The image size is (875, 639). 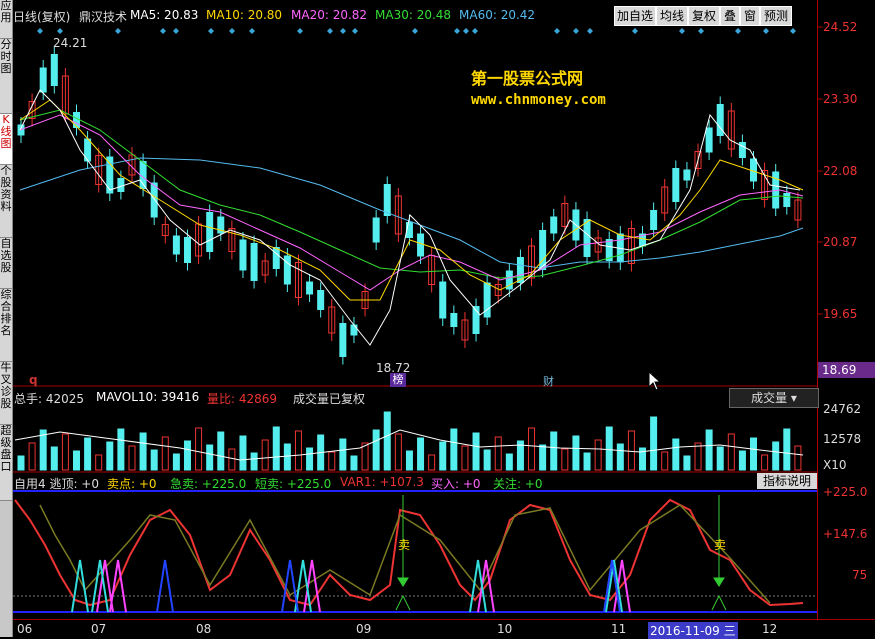 I want to click on watermark-title: 第一股票公式网, so click(x=527, y=78).